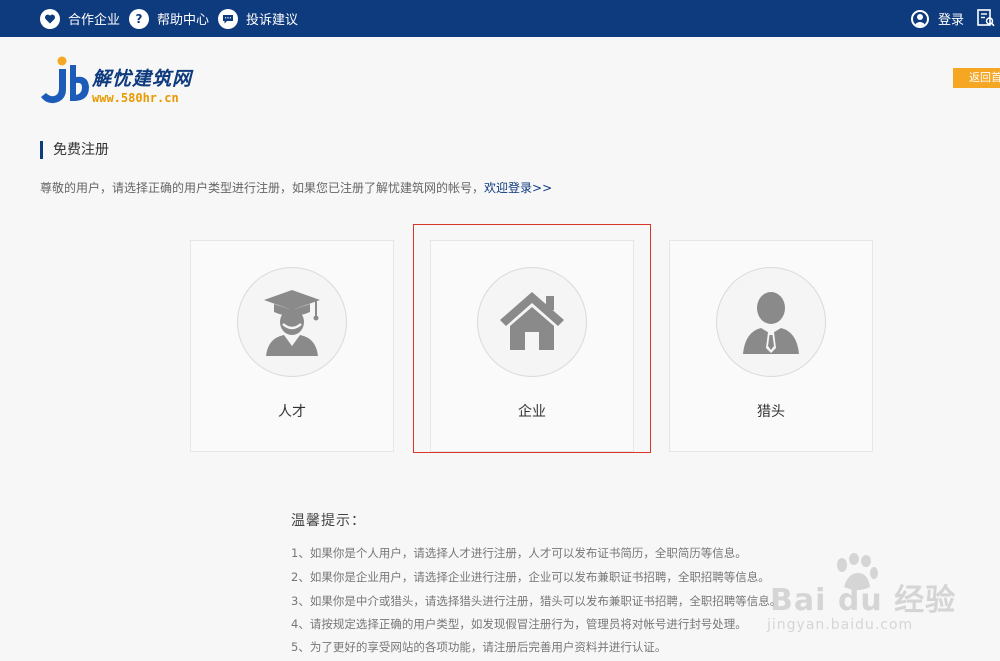 This screenshot has height=661, width=1000. What do you see at coordinates (183, 20) in the screenshot?
I see `help-label: 帮助中心` at bounding box center [183, 20].